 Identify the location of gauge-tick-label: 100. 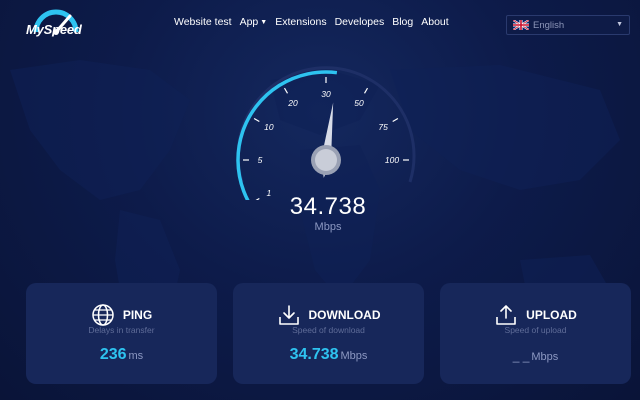
(392, 160).